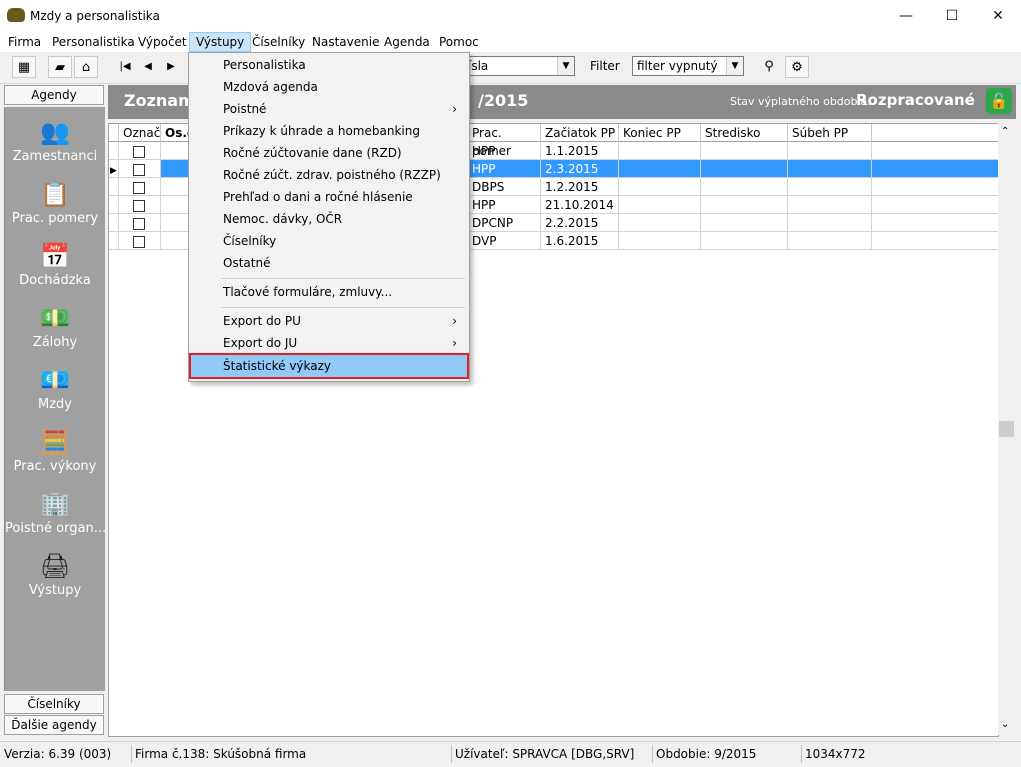 This screenshot has height=767, width=1021. What do you see at coordinates (55, 194) in the screenshot?
I see `contract-icon: 📋` at bounding box center [55, 194].